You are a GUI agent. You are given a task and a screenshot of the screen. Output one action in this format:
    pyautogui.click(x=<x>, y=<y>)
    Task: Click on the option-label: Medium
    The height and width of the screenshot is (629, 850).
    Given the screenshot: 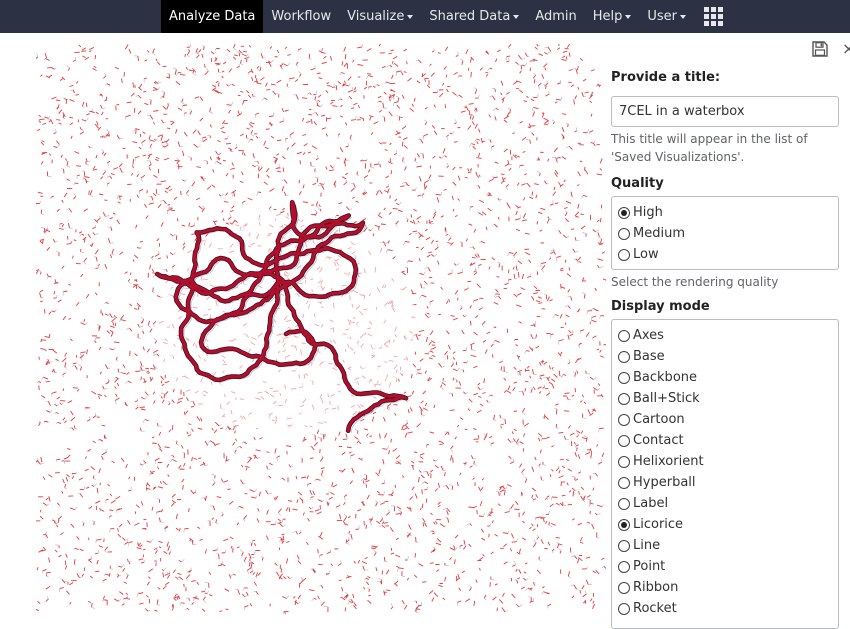 What is the action you would take?
    pyautogui.click(x=659, y=233)
    